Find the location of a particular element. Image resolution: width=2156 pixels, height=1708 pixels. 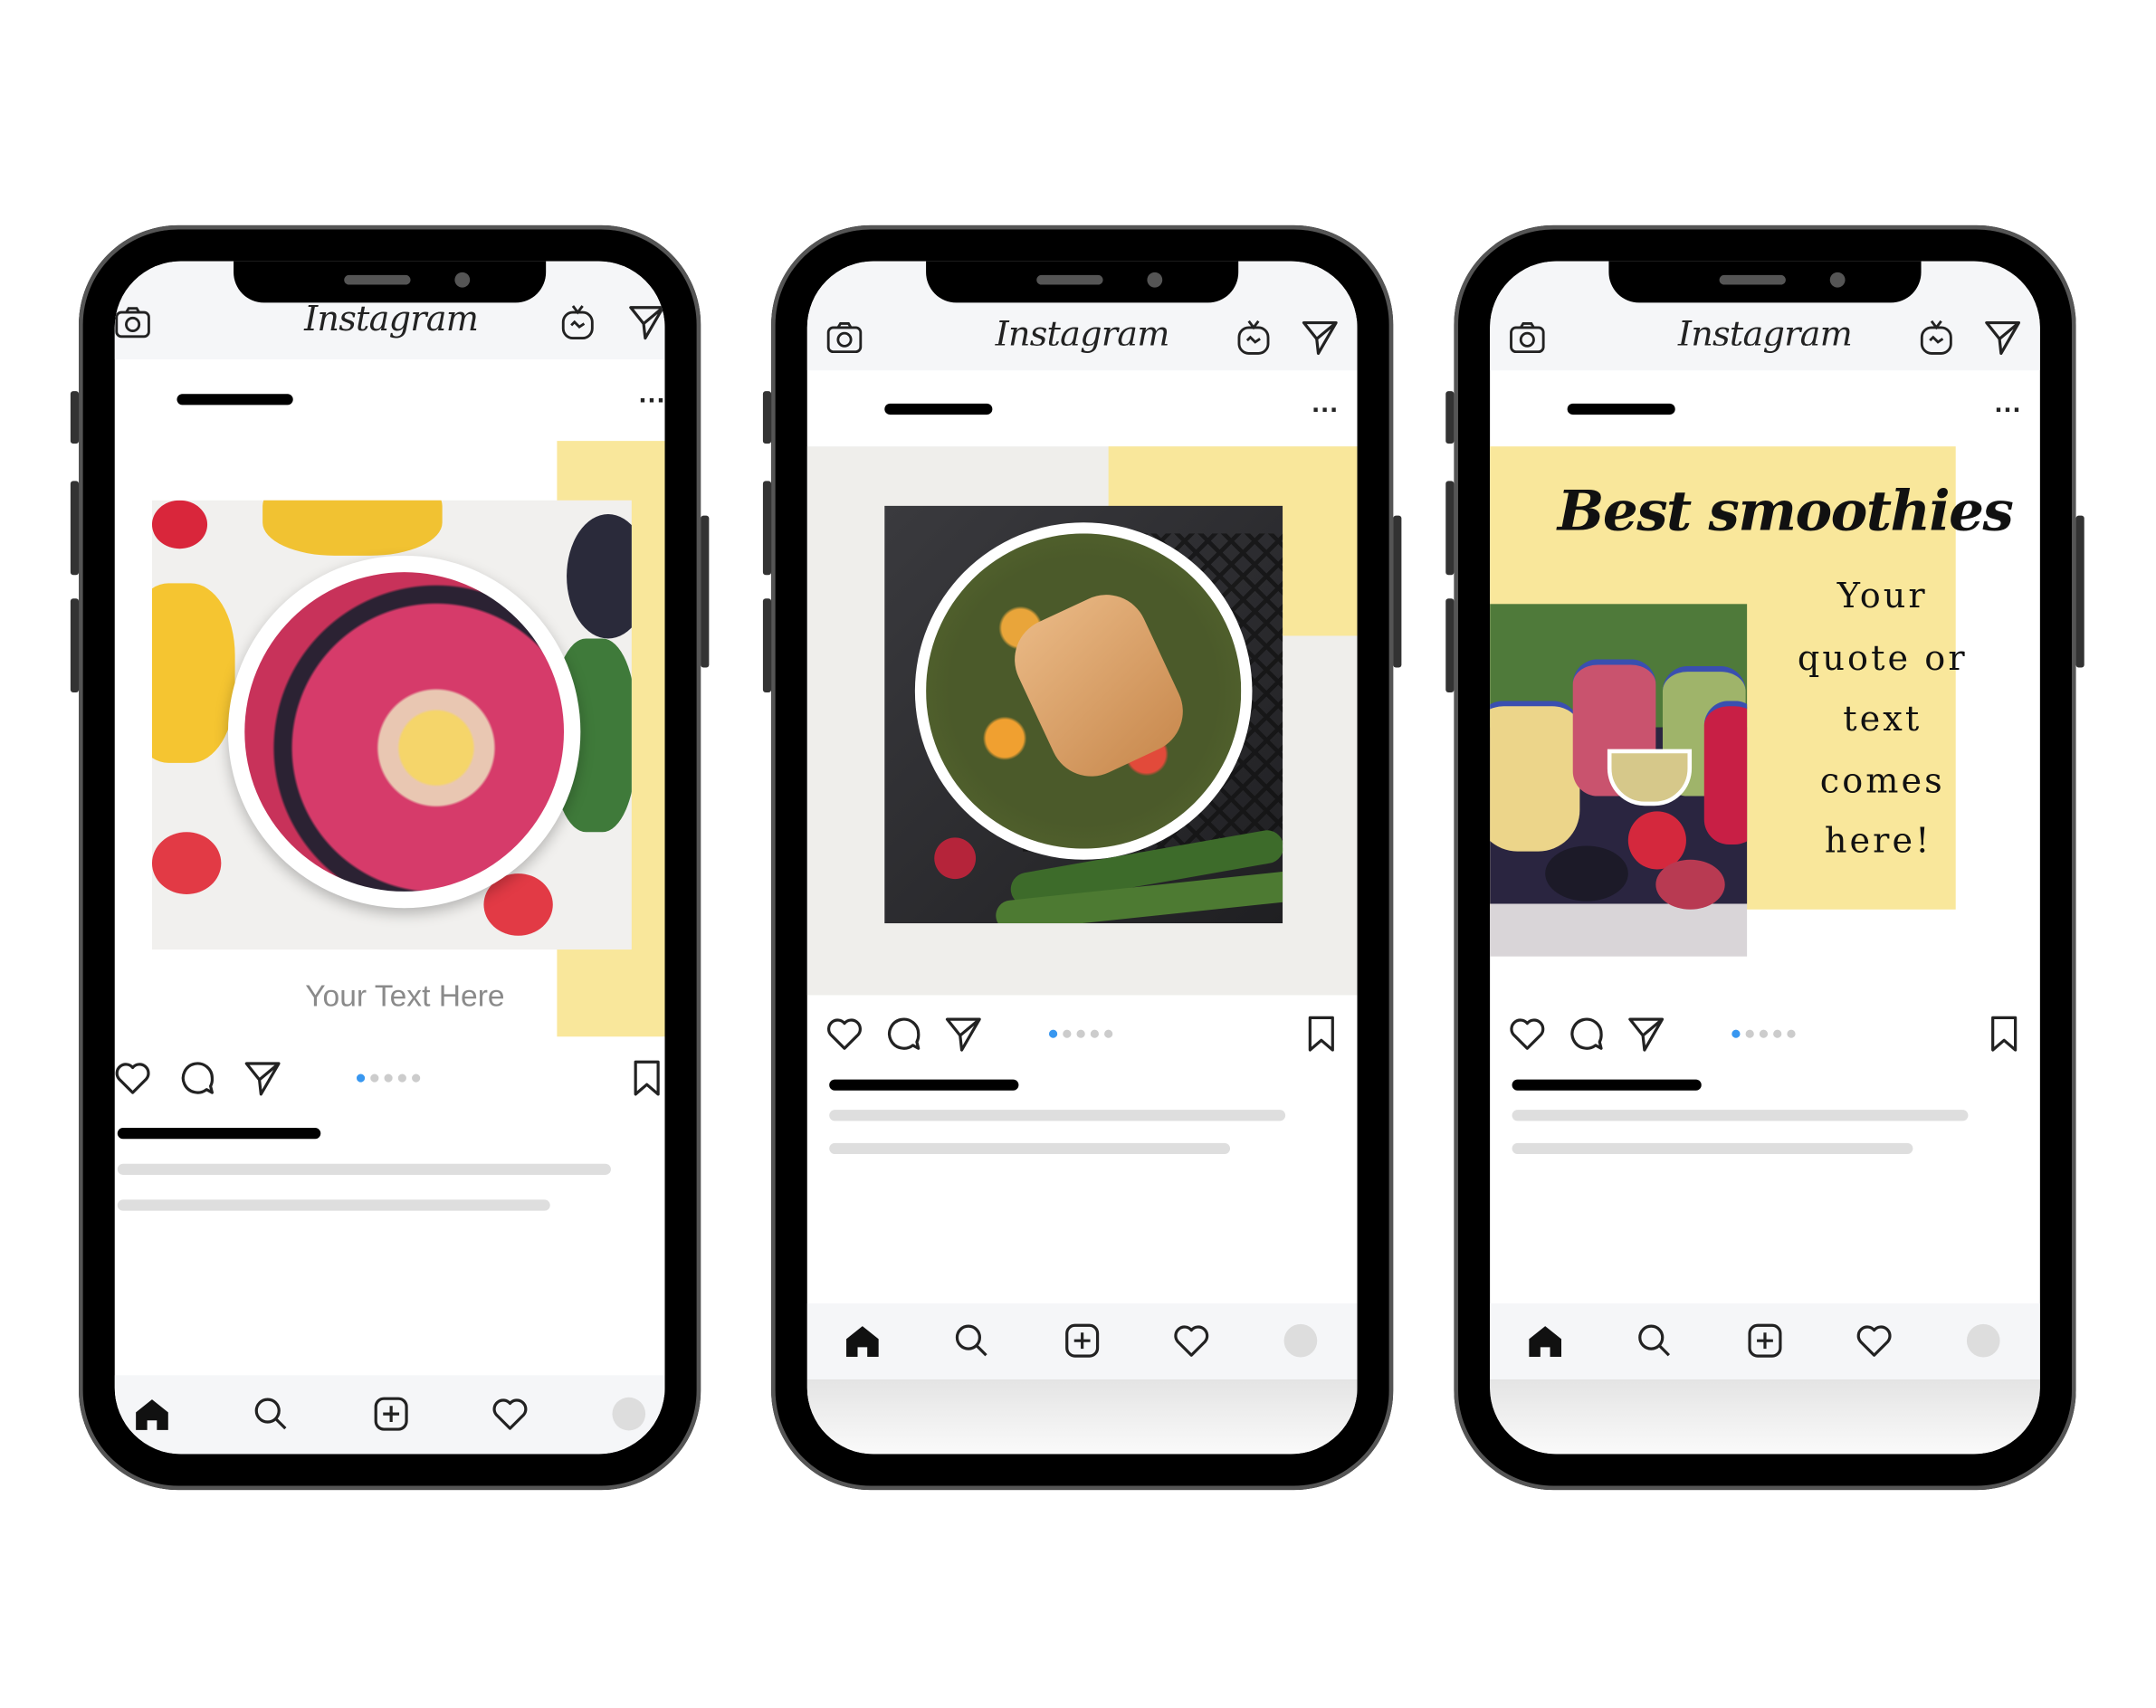

post-photo-fruit-bowl is located at coordinates (392, 725).